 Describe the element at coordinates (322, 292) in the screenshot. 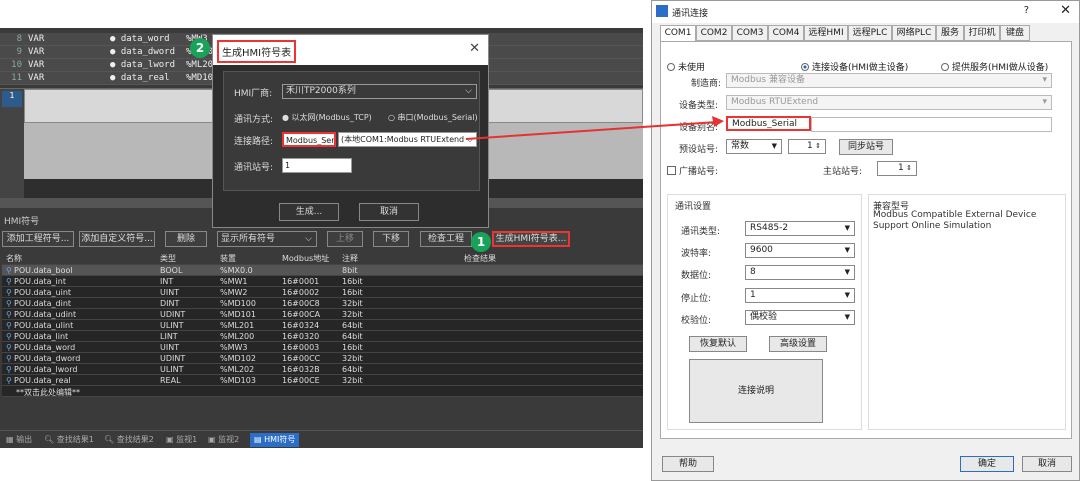

I see `table-row: ⚲ POU.data_uint UINT %MW2 16#0002 16bit` at that location.